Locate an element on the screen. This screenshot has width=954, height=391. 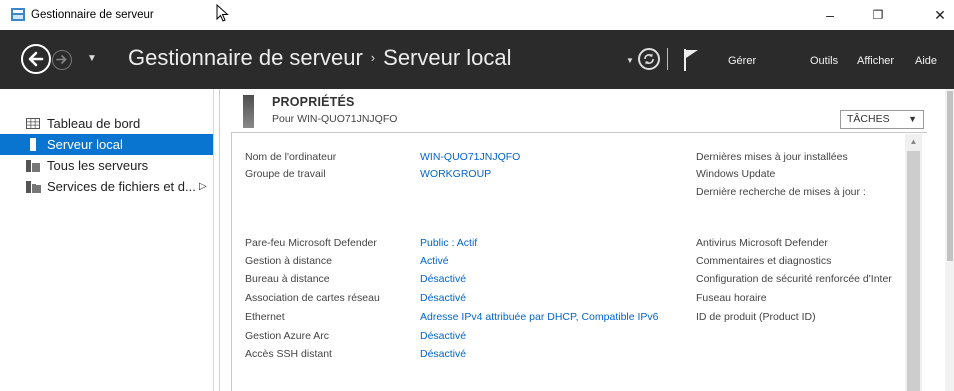
sidebar-item-all-servers: Tous les serveurs is located at coordinates (106, 165).